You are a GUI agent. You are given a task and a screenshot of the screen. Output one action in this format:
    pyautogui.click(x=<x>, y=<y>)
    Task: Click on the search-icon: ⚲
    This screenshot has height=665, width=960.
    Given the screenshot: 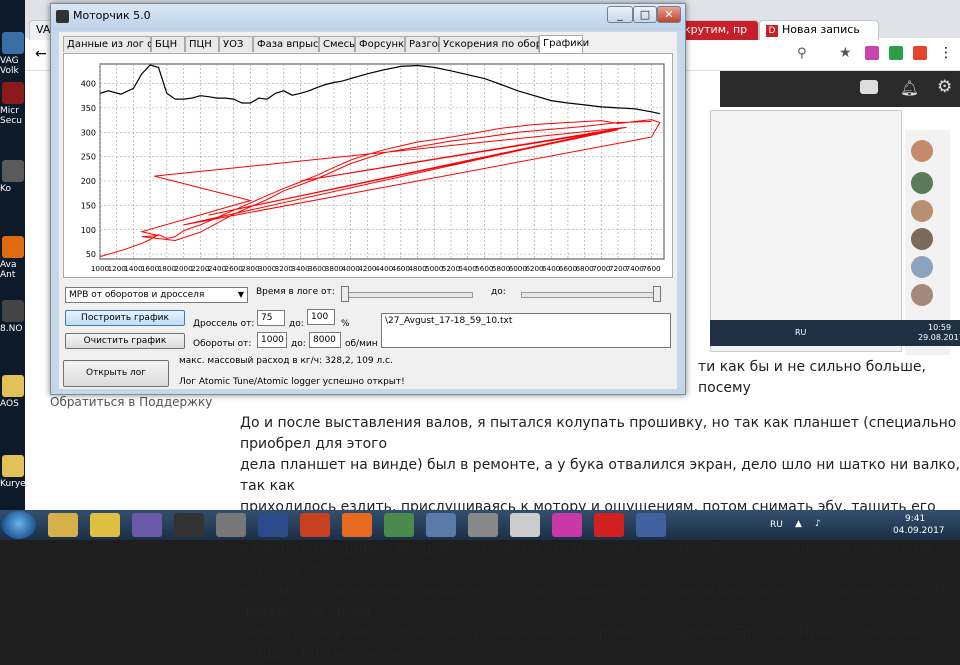 What is the action you would take?
    pyautogui.click(x=802, y=53)
    